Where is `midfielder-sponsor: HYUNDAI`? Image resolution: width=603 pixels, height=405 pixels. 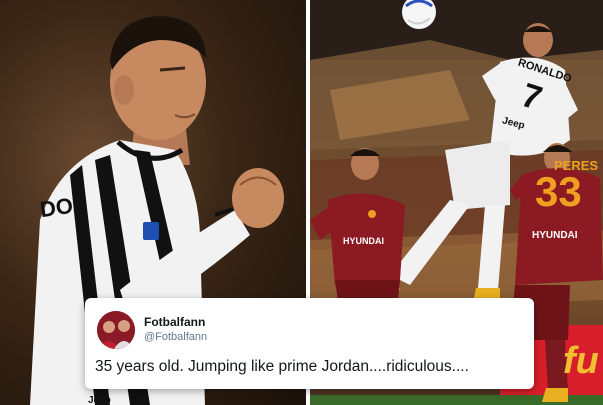
midfielder-sponsor: HYUNDAI is located at coordinates (364, 241).